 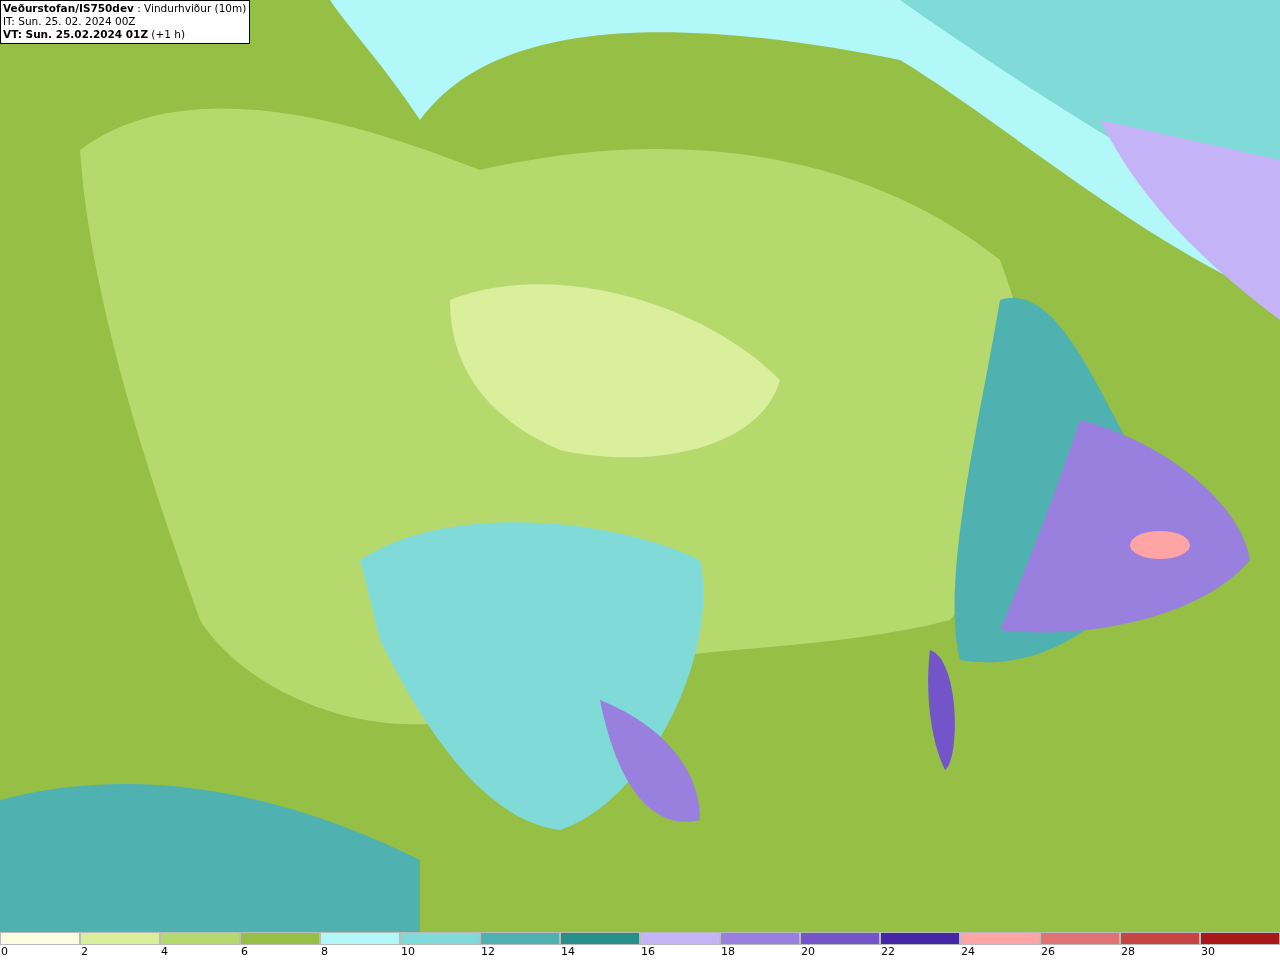 What do you see at coordinates (567, 952) in the screenshot?
I see `legend-label: 14` at bounding box center [567, 952].